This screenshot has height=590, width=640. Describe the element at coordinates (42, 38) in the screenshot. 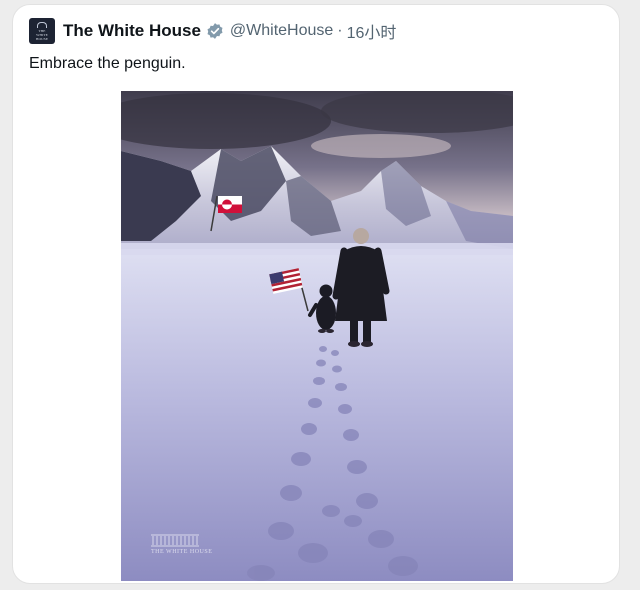

I see `avatar-text-line: HOUSE` at that location.